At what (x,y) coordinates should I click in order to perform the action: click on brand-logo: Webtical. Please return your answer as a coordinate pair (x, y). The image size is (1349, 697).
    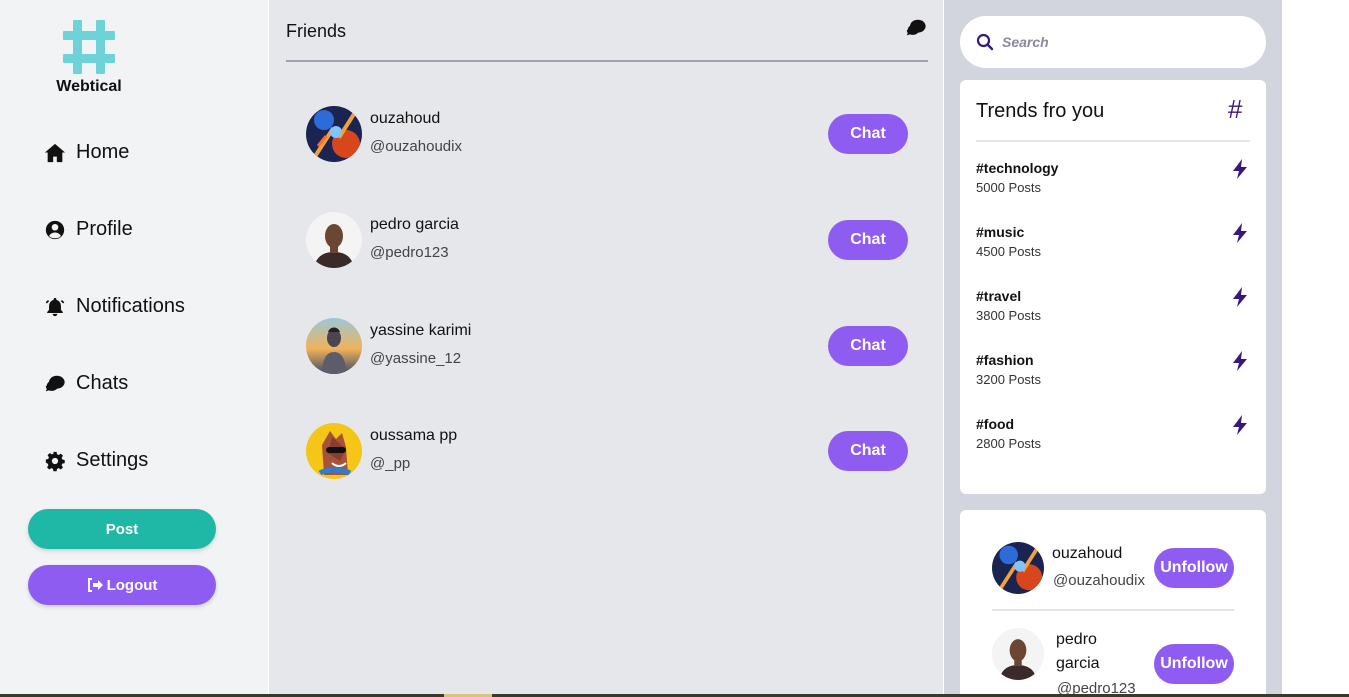
    Looking at the image, I should click on (89, 57).